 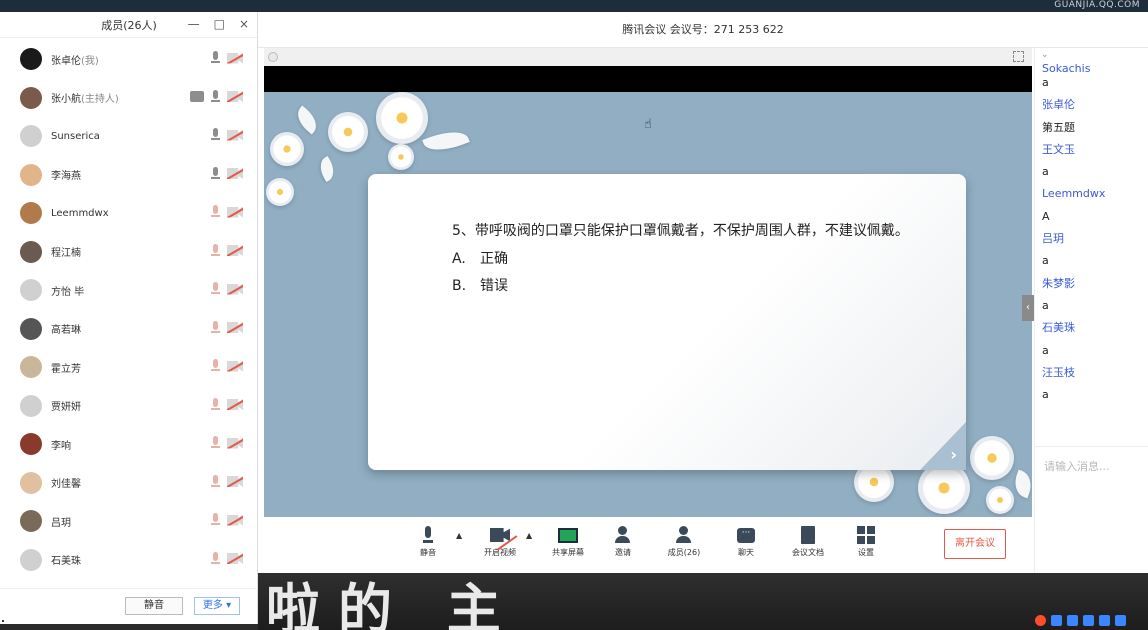 I want to click on mute-options-caret: ▲, so click(x=459, y=535).